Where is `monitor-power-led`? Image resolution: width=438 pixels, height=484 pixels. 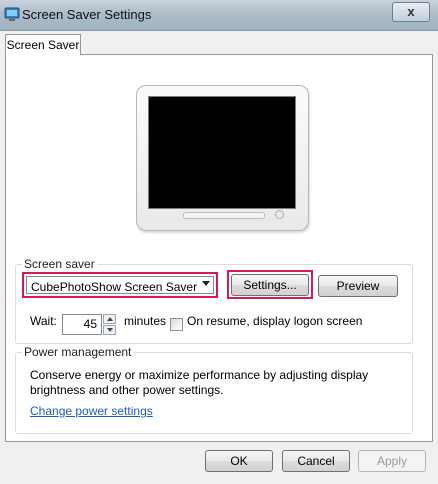 monitor-power-led is located at coordinates (279, 214).